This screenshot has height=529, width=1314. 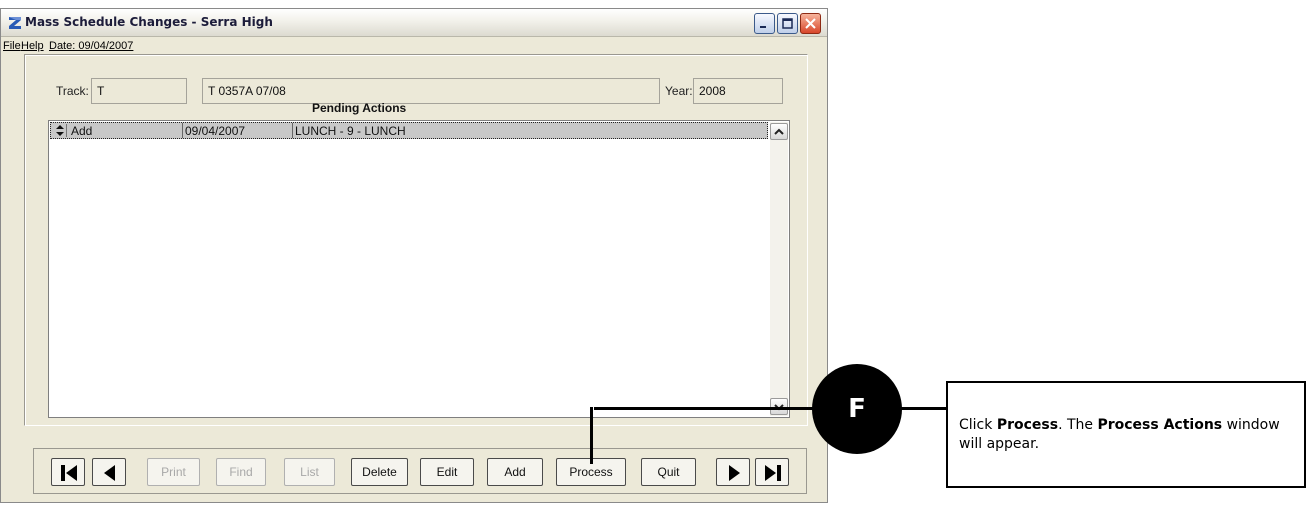 I want to click on year-field: 2008, so click(x=738, y=91).